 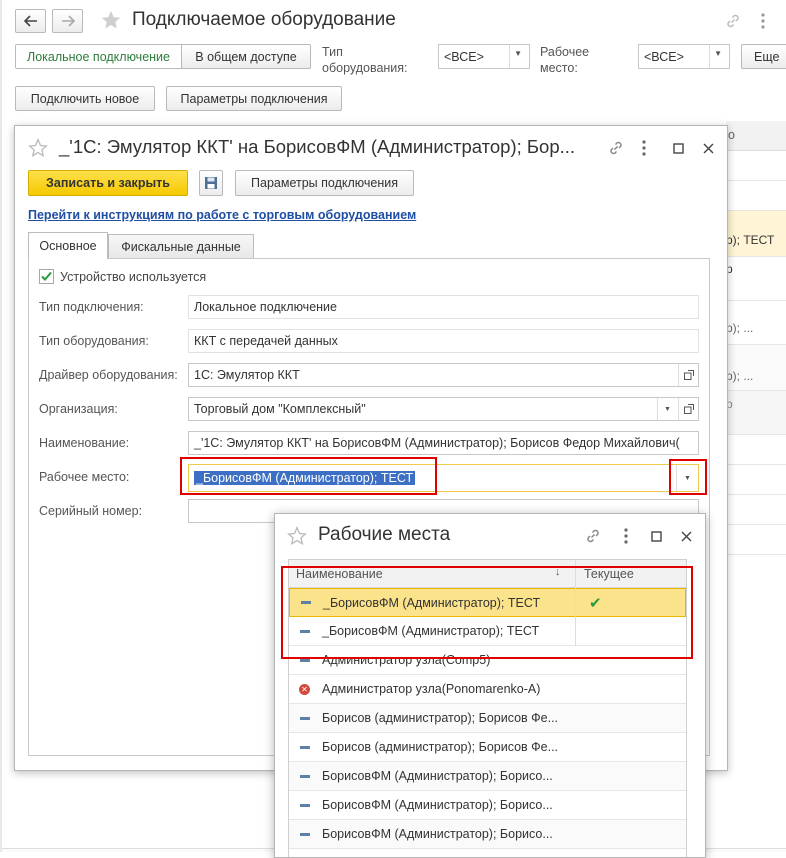 What do you see at coordinates (464, 56) in the screenshot?
I see `equip-type-filter-value: <ВСЕ>` at bounding box center [464, 56].